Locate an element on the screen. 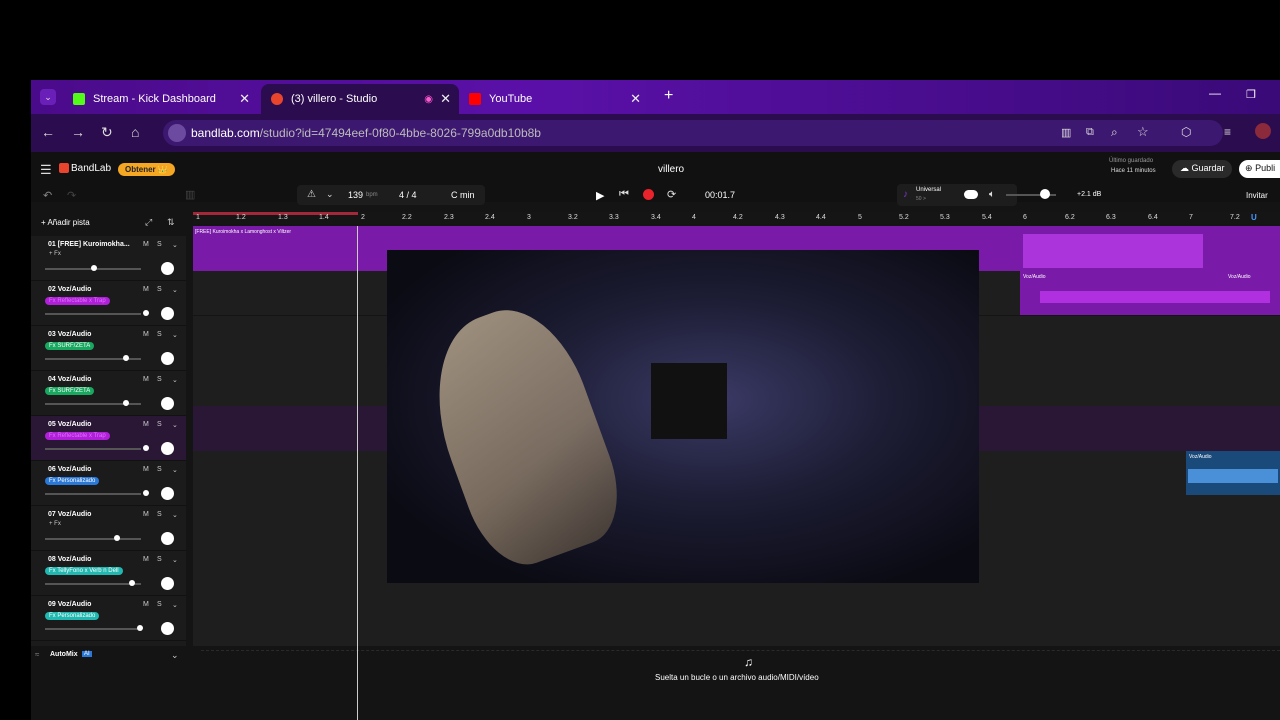 Image resolution: width=1280 pixels, height=720 pixels. media-icon: ≡ is located at coordinates (1227, 132).